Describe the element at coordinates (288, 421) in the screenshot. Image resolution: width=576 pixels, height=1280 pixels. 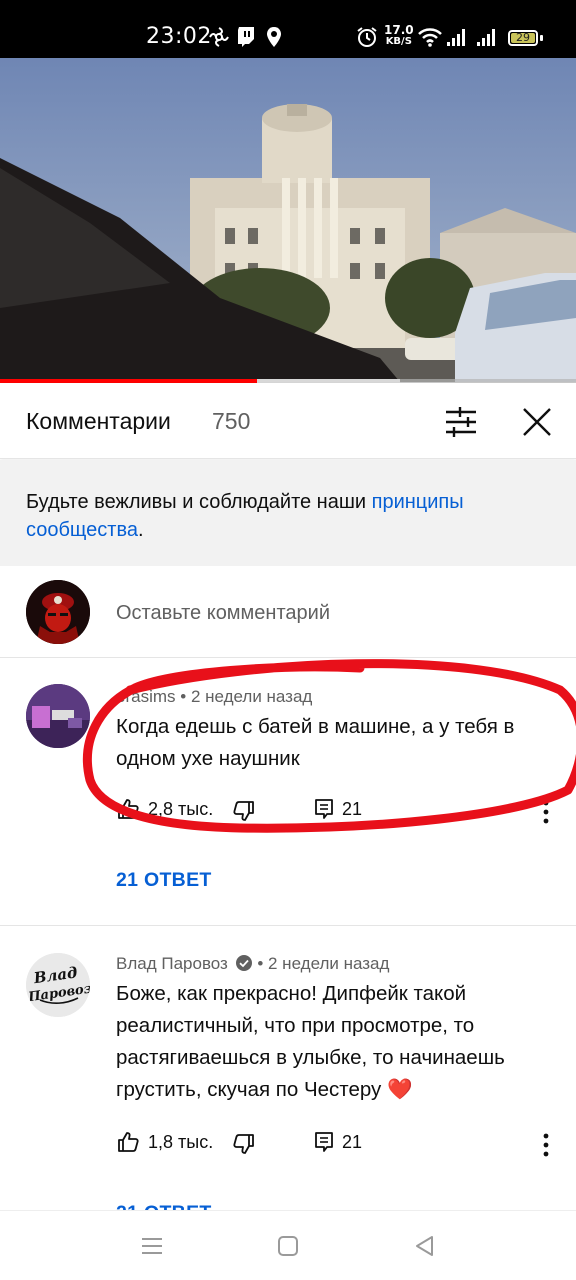
I see `comments-header: Комментарии 750` at that location.